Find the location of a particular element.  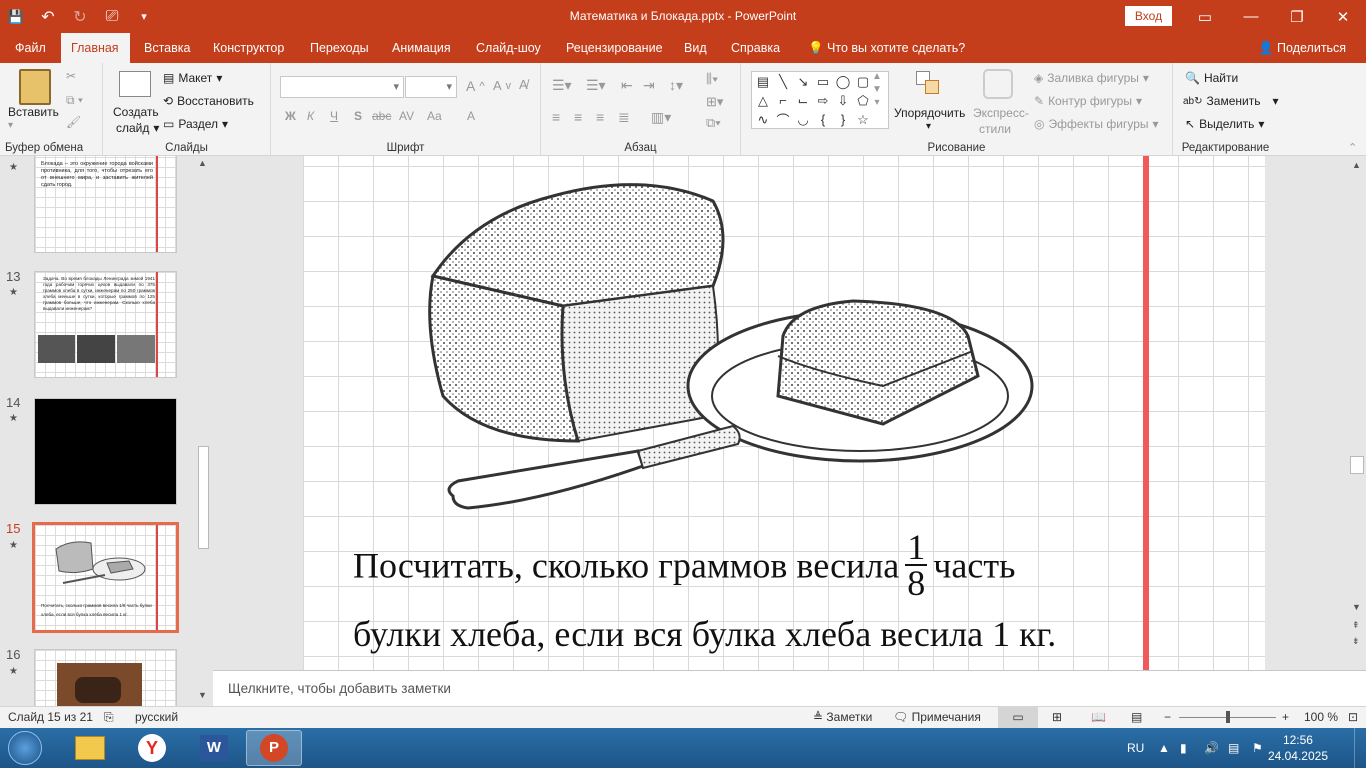

zoom-out-icon: − is located at coordinates (1167, 717).